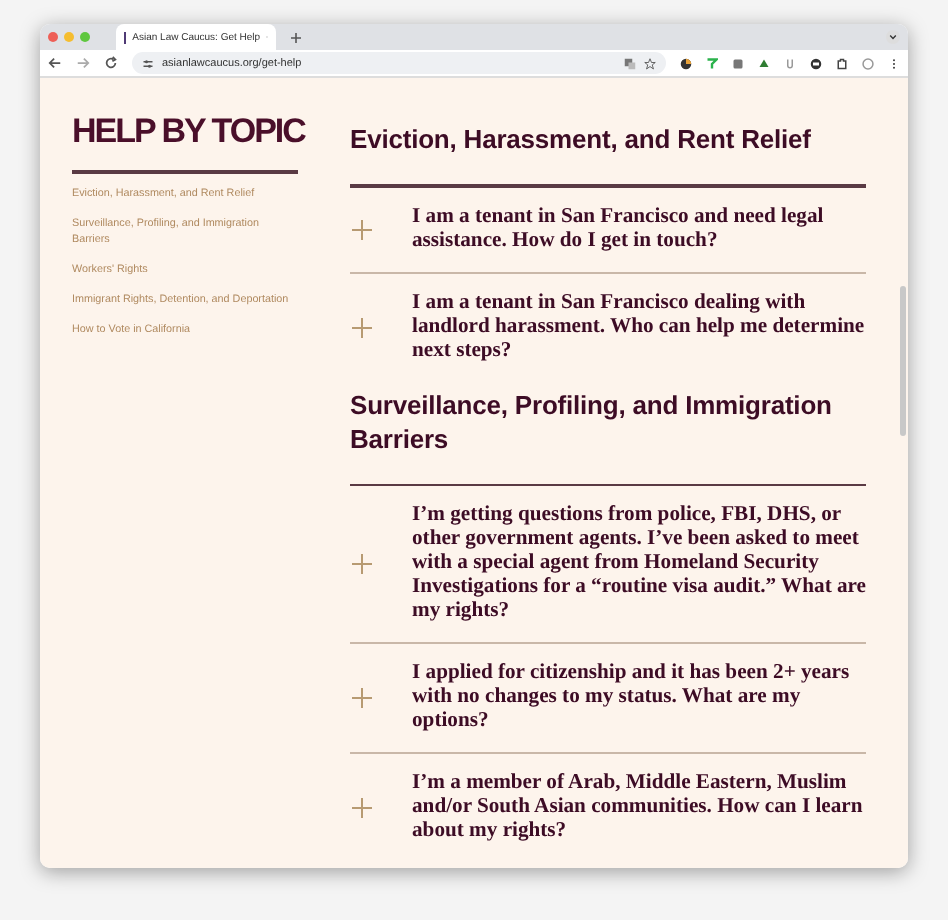  I want to click on site-settings-icon, so click(148, 63).